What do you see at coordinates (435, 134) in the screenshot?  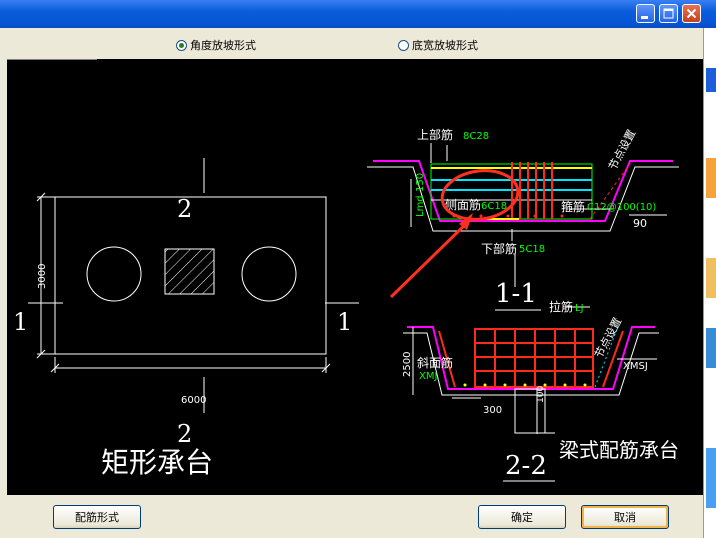 I see `top-bar-label: 上部筋` at bounding box center [435, 134].